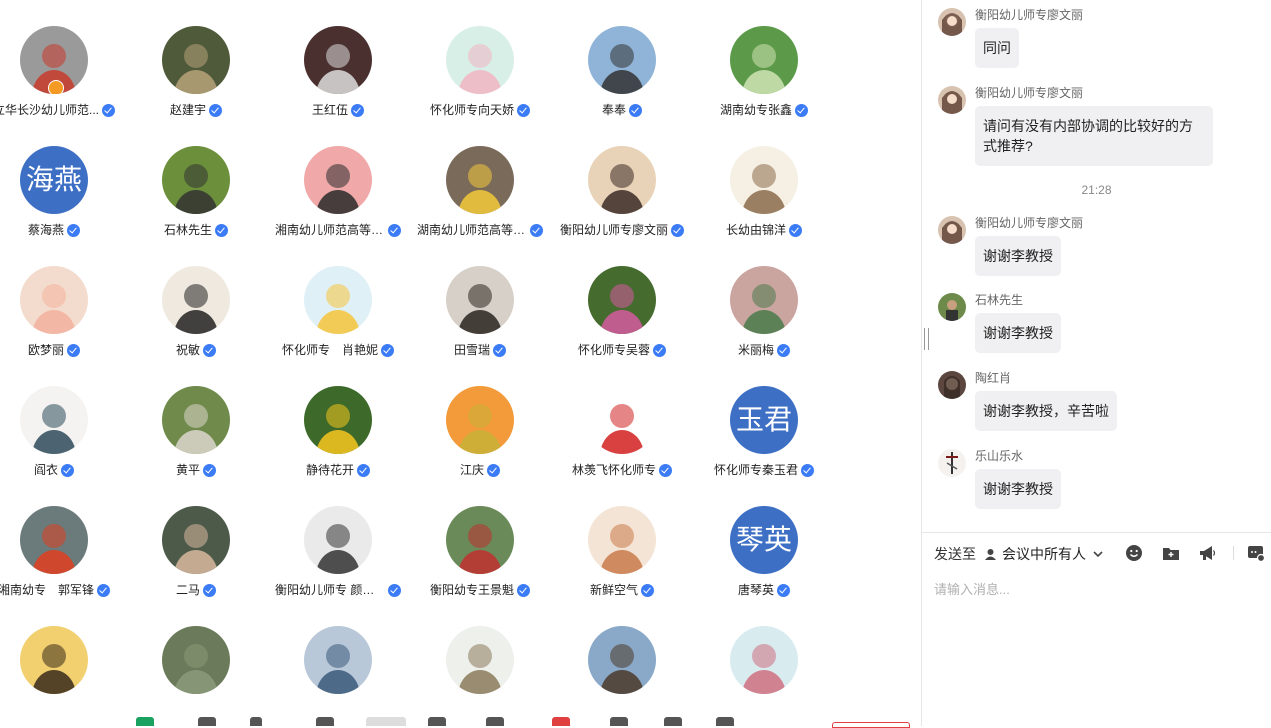 The width and height of the screenshot is (1271, 728). What do you see at coordinates (62, 552) in the screenshot?
I see `participant-tile: 湘南幼专 郭军锋` at bounding box center [62, 552].